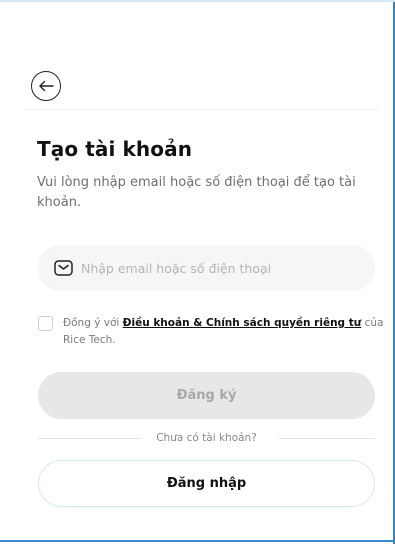 The width and height of the screenshot is (395, 544). What do you see at coordinates (327, 438) in the screenshot?
I see `divider-line-right` at bounding box center [327, 438].